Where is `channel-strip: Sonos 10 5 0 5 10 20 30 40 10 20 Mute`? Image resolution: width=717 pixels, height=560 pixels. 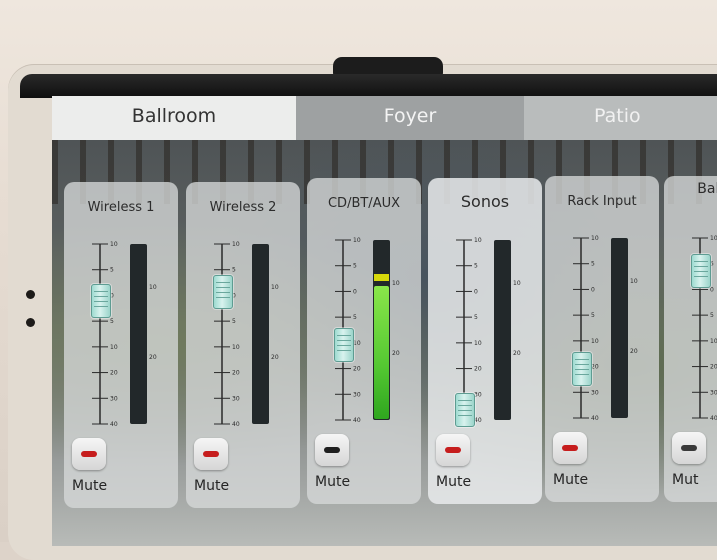 channel-strip: Sonos 10 5 0 5 10 20 30 40 10 20 Mute is located at coordinates (485, 341).